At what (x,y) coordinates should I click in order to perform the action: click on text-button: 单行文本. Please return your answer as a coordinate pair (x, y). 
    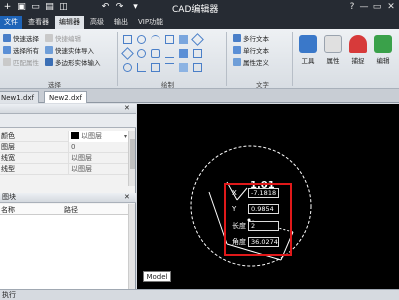
    Looking at the image, I should click on (251, 51).